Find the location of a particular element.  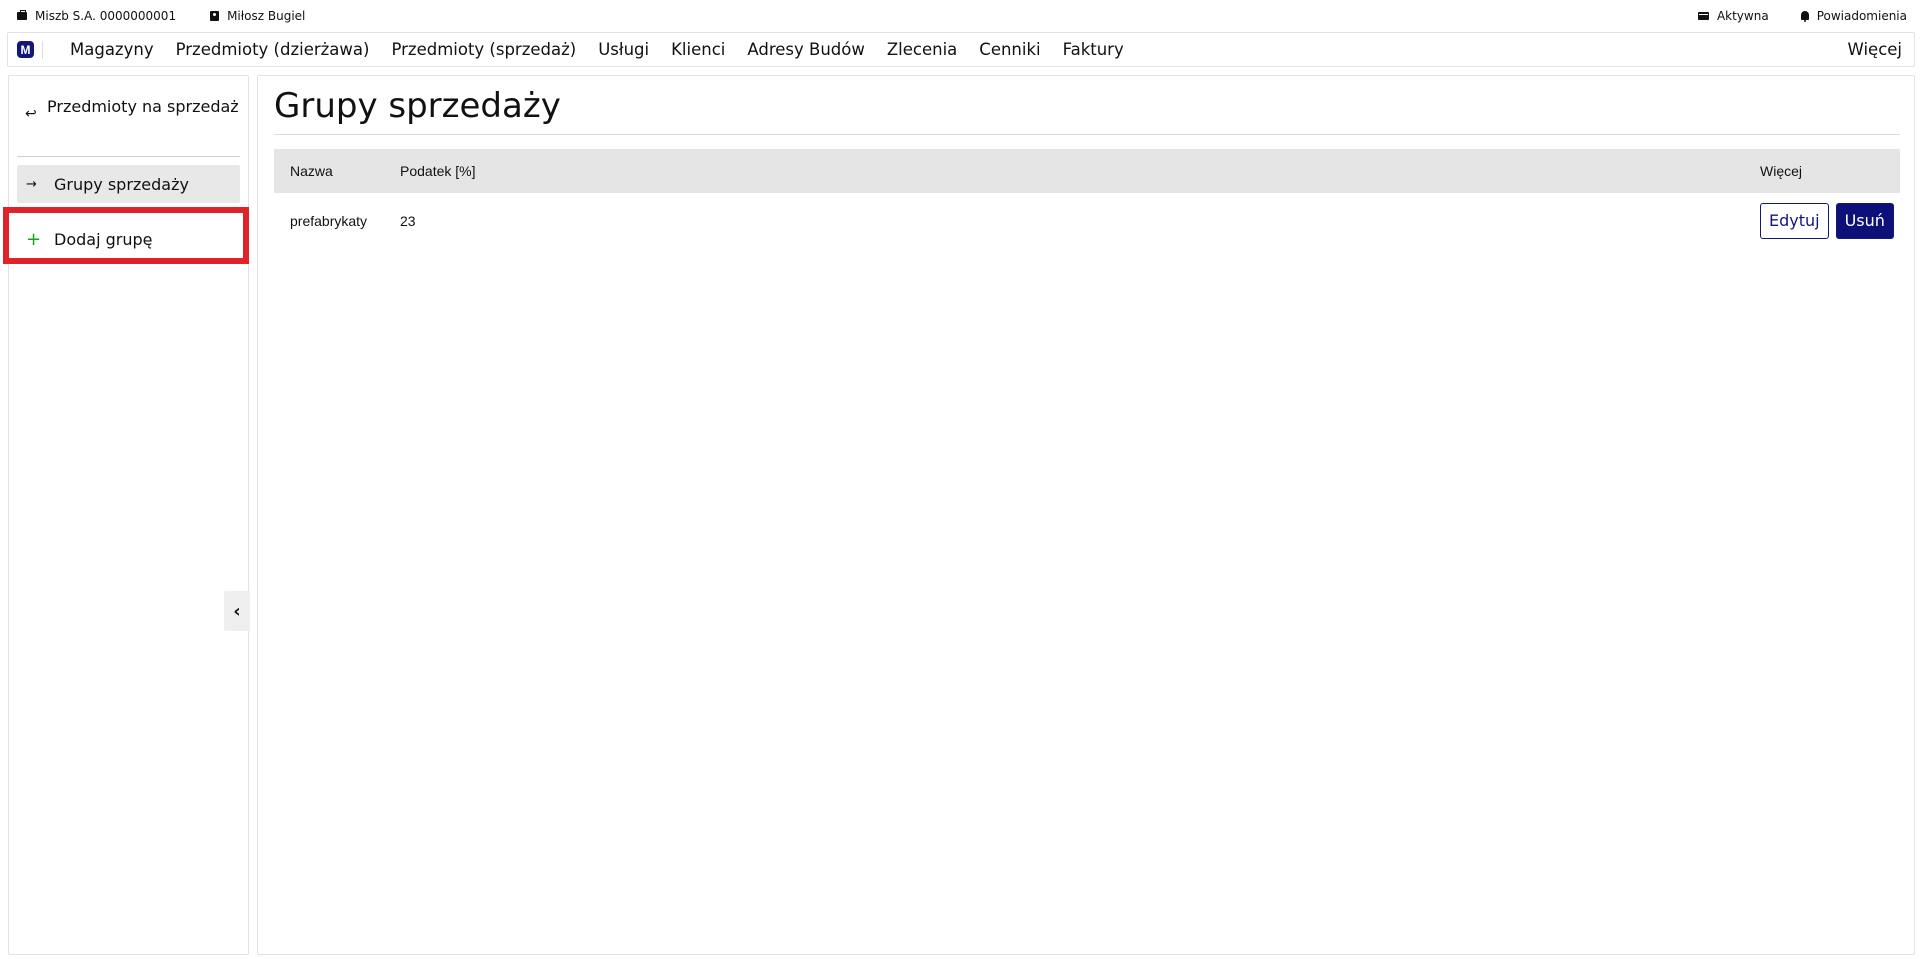

logo-divider is located at coordinates (42, 49).